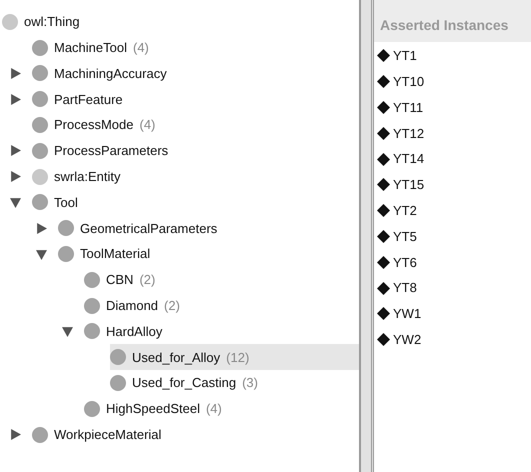  Describe the element at coordinates (452, 313) in the screenshot. I see `instance-item: YW1` at that location.